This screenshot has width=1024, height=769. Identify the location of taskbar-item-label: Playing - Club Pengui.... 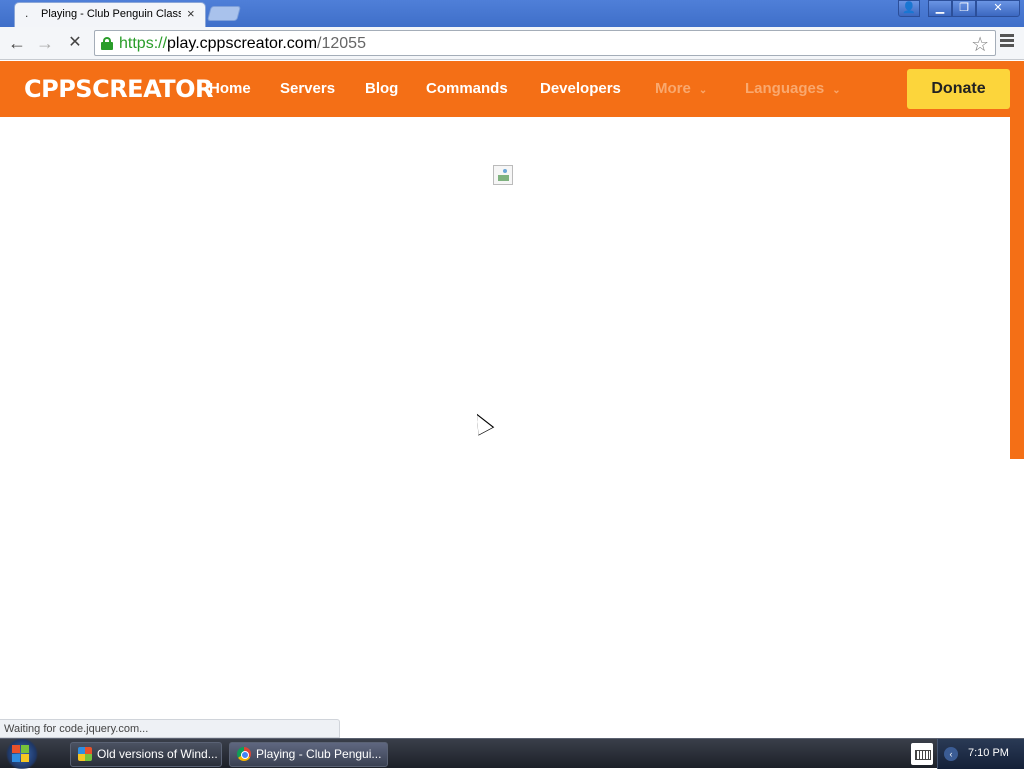
(319, 754).